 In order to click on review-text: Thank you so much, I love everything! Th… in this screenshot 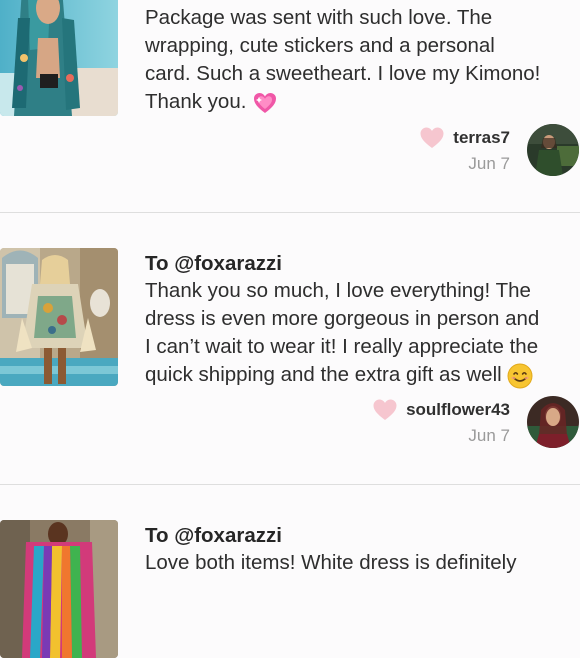, I will do `click(362, 333)`.